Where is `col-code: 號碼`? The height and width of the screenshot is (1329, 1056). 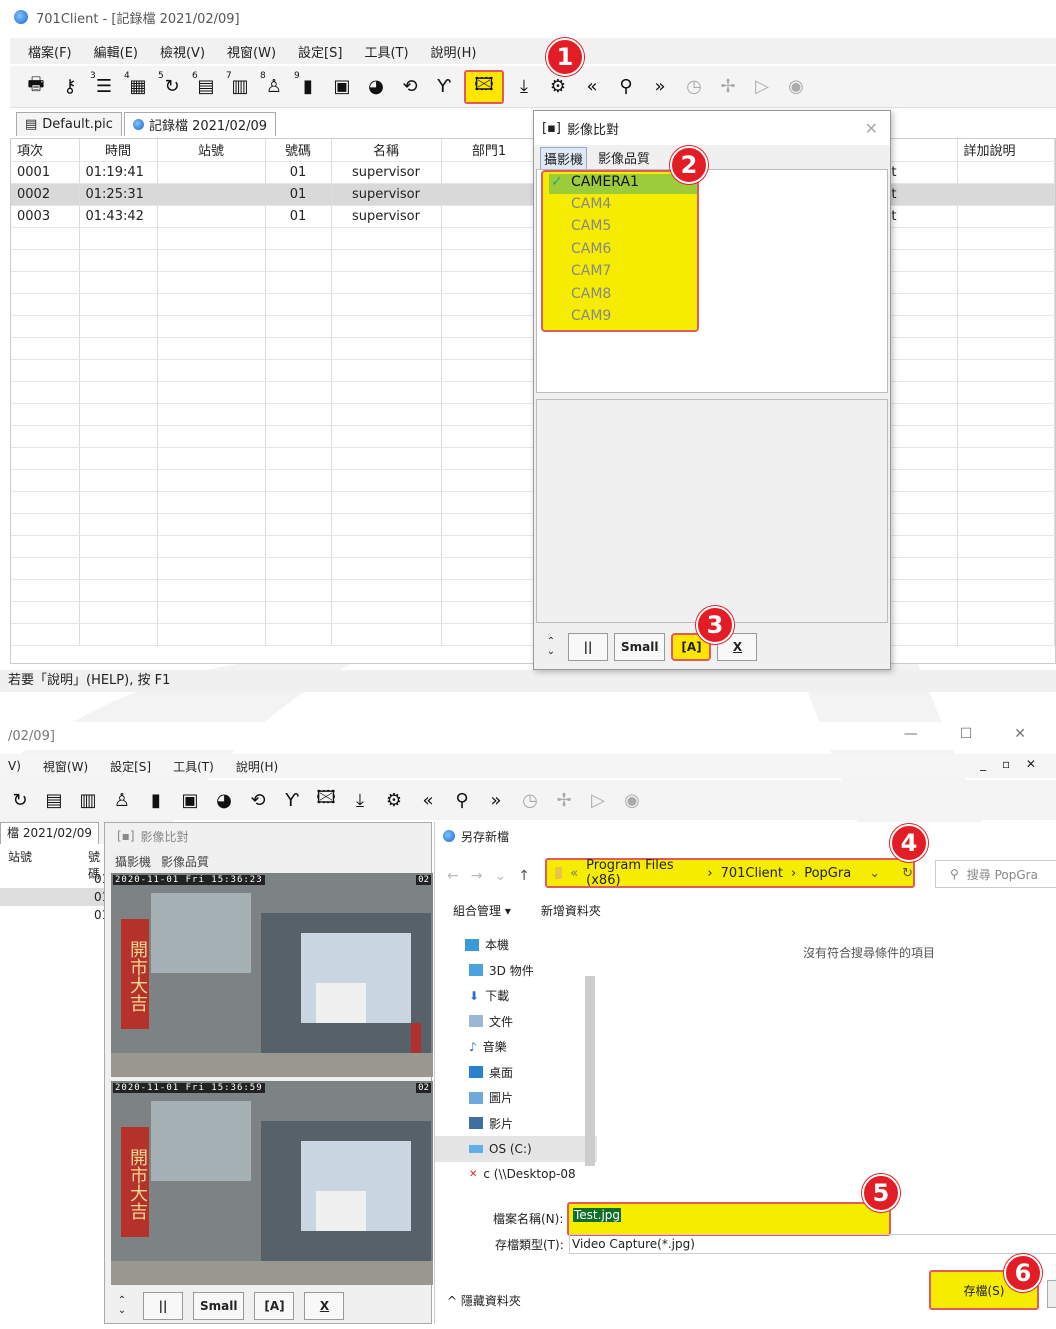
col-code: 號碼 is located at coordinates (298, 150).